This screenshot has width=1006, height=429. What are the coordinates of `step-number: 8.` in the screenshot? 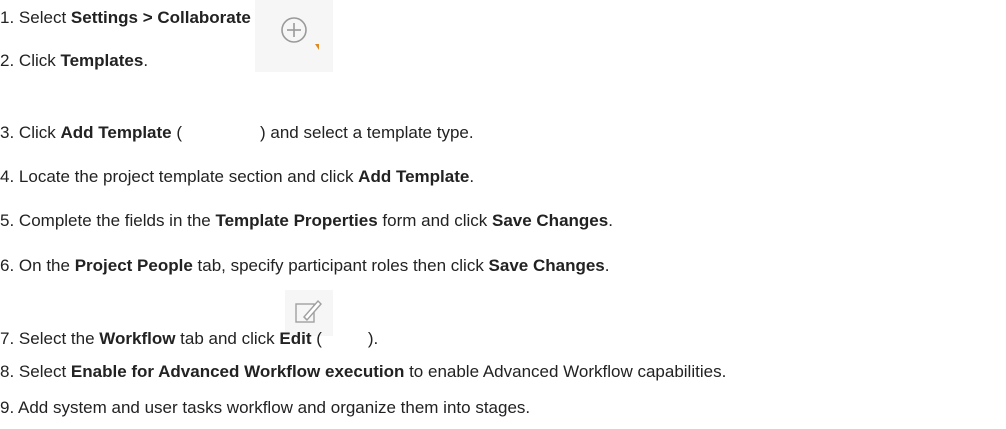 It's located at (7, 371).